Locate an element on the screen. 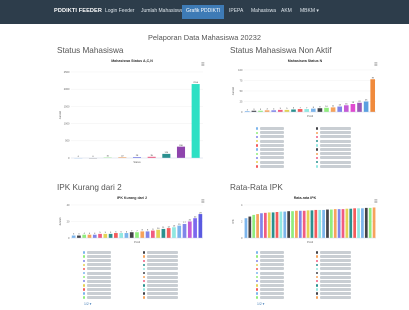  nav-ipepa: IPEPA is located at coordinates (236, 11).